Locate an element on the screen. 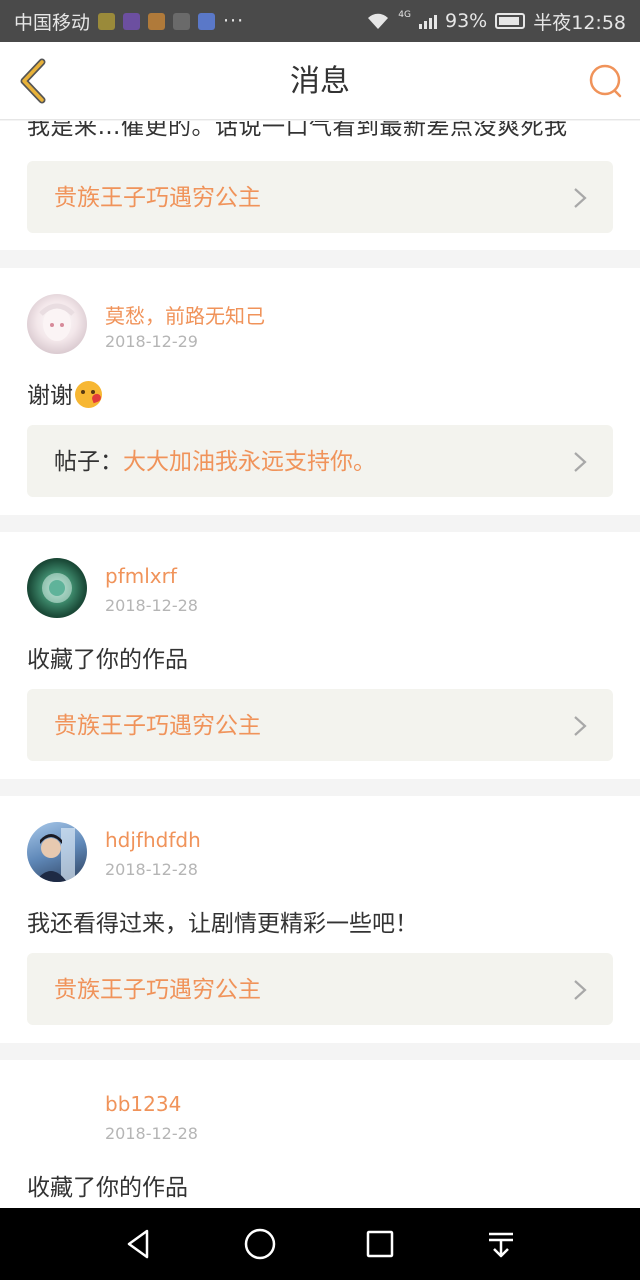 The width and height of the screenshot is (640, 1280). reference-label: 帖子：大大加油我永远支持你。 is located at coordinates (215, 462).